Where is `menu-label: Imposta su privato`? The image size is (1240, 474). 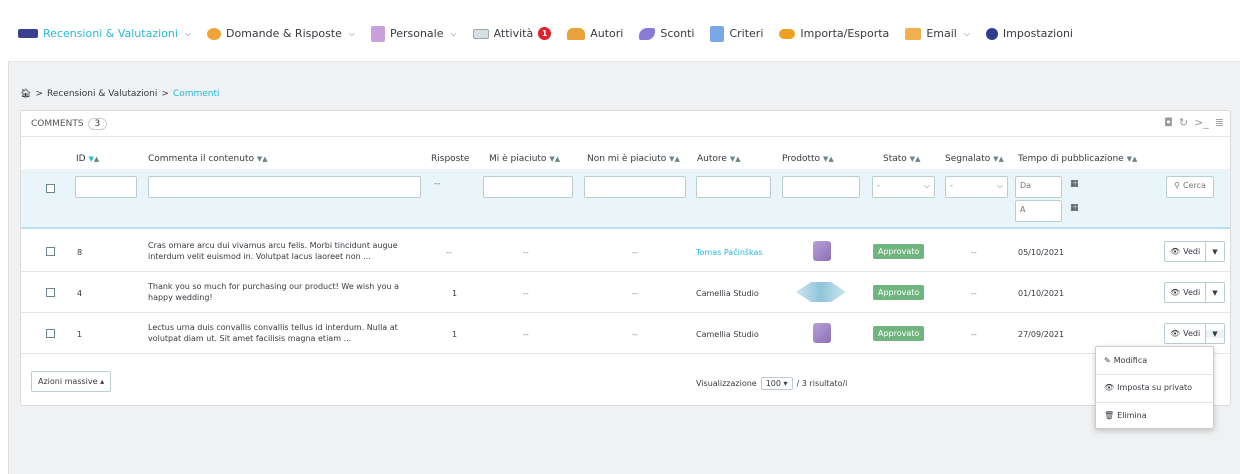 menu-label: Imposta su privato is located at coordinates (1155, 387).